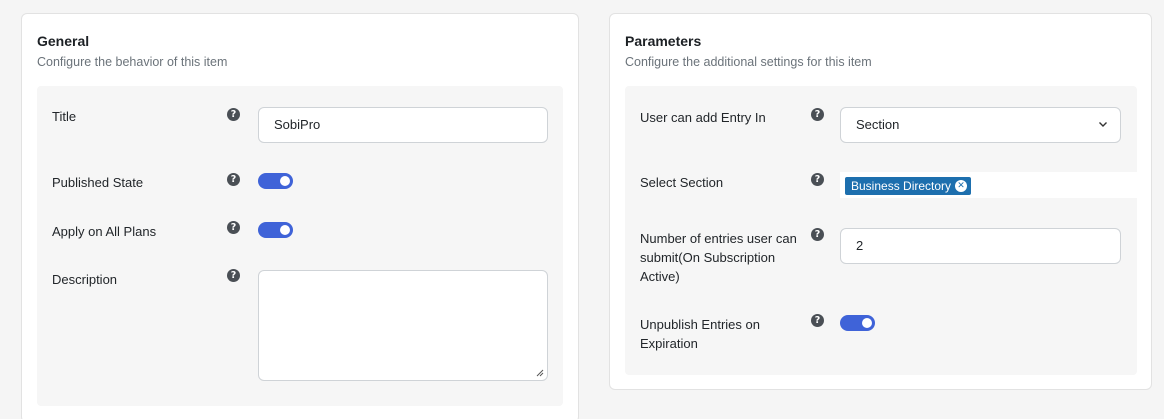 Image resolution: width=1164 pixels, height=419 pixels. Describe the element at coordinates (700, 334) in the screenshot. I see `unpublish-label: Unpublish Entries on Expiration` at that location.